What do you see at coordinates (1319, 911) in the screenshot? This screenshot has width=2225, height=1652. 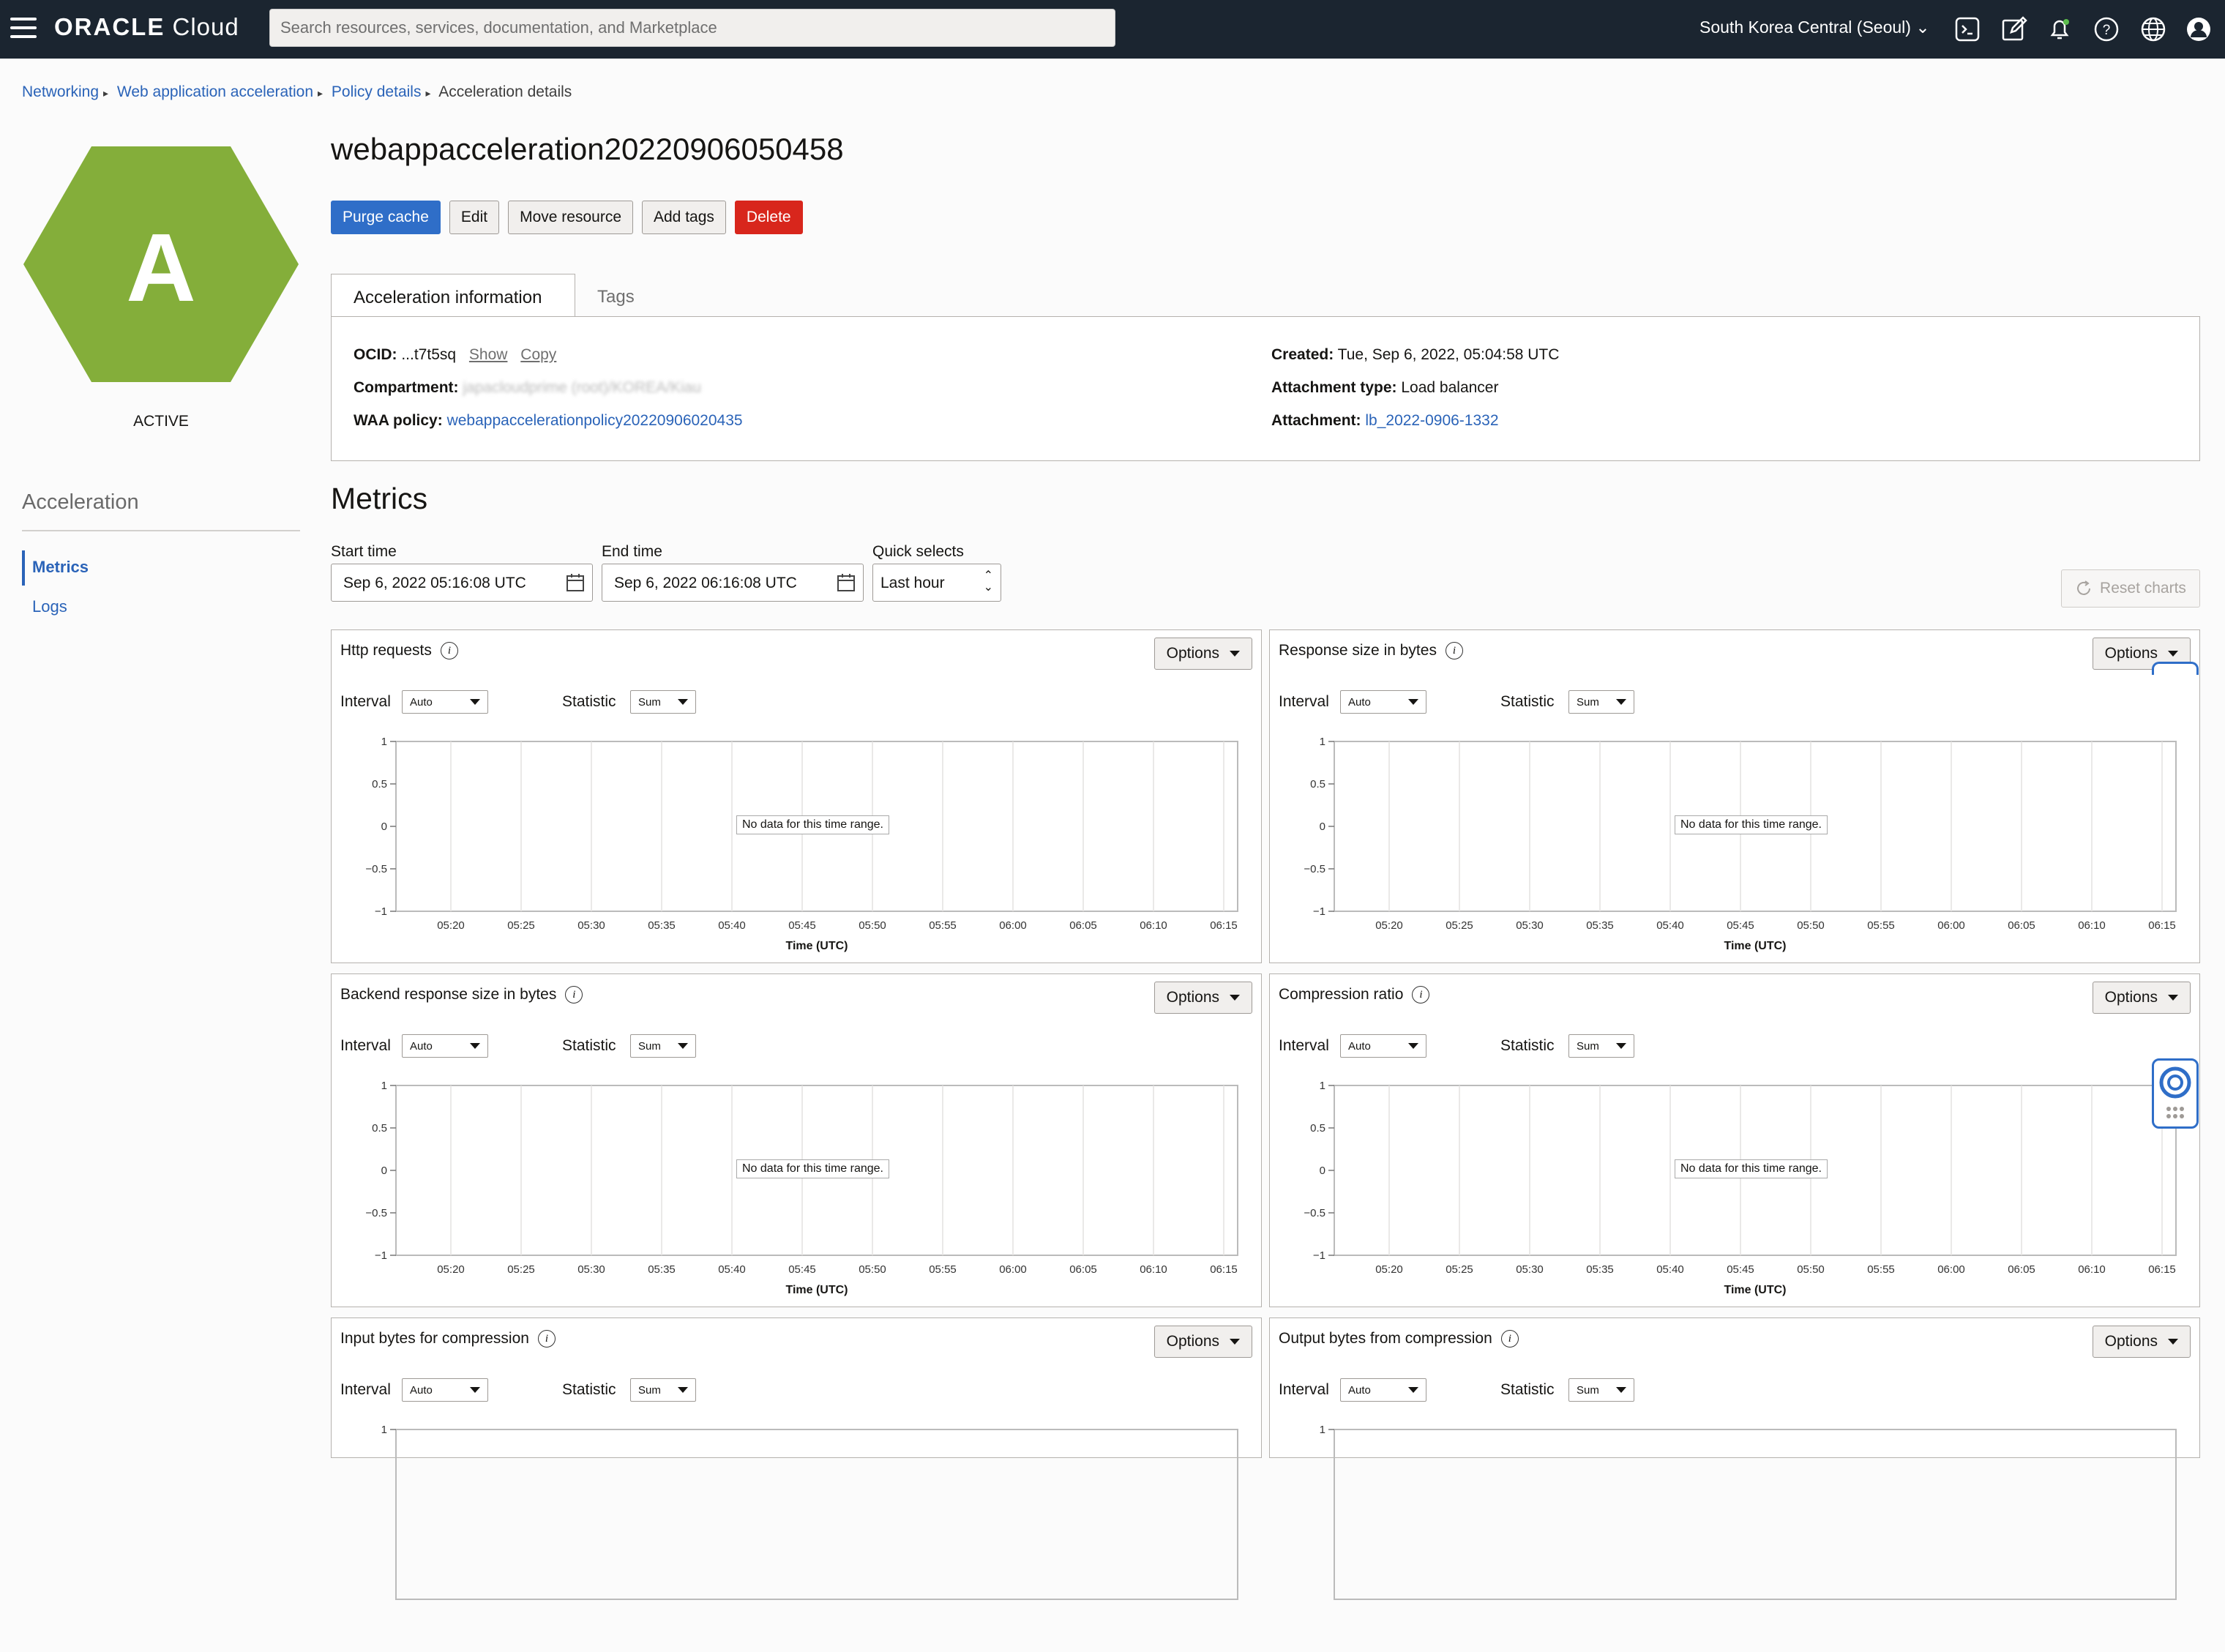 I see `y-tick-label: −1` at bounding box center [1319, 911].